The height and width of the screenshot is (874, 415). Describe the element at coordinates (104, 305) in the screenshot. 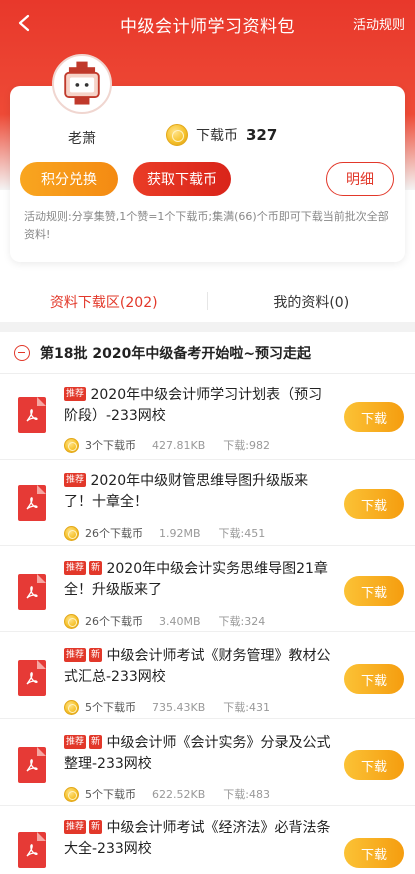

I see `tab-downloads: 资料下载区(202)` at that location.